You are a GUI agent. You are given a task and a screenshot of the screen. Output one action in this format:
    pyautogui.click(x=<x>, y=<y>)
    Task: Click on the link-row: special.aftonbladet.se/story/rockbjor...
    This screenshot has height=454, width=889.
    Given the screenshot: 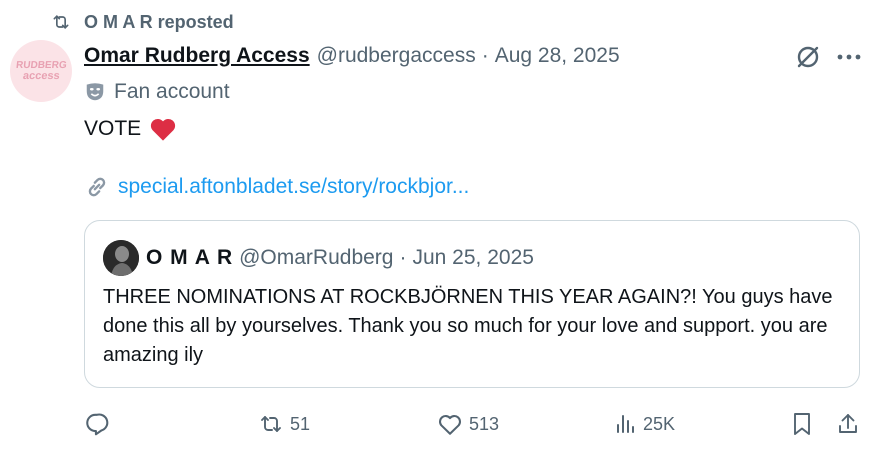 What is the action you would take?
    pyautogui.click(x=276, y=187)
    